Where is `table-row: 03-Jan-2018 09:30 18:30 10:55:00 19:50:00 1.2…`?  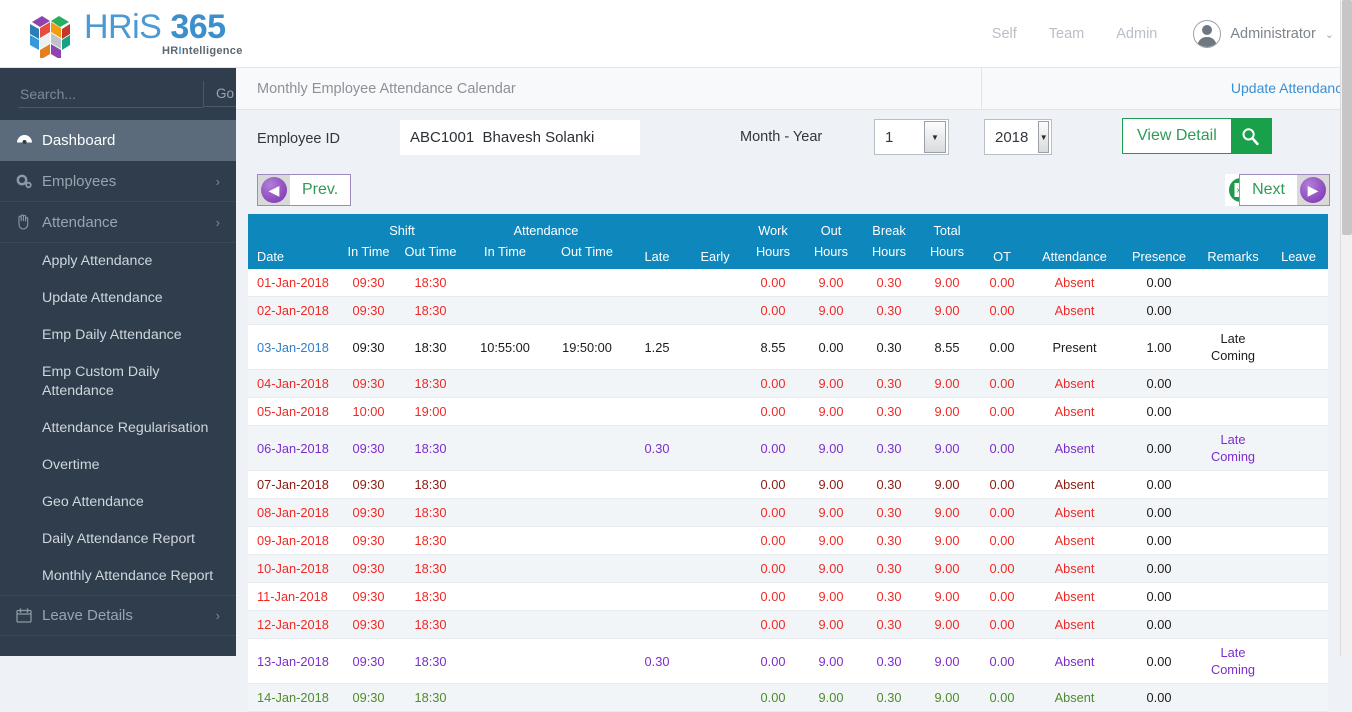 table-row: 03-Jan-2018 09:30 18:30 10:55:00 19:50:00 1.2… is located at coordinates (788, 347).